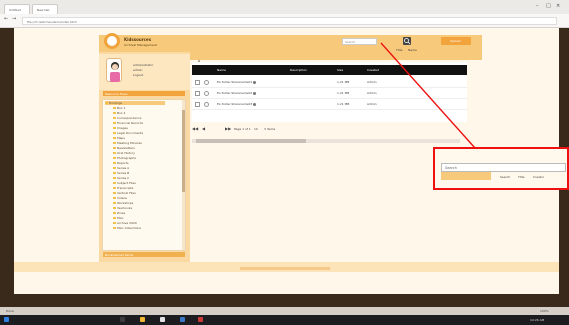 Image resolution: width=569 pixels, height=325 pixels. Describe the element at coordinates (558, 6) in the screenshot. I see `close-icon: ×` at that location.